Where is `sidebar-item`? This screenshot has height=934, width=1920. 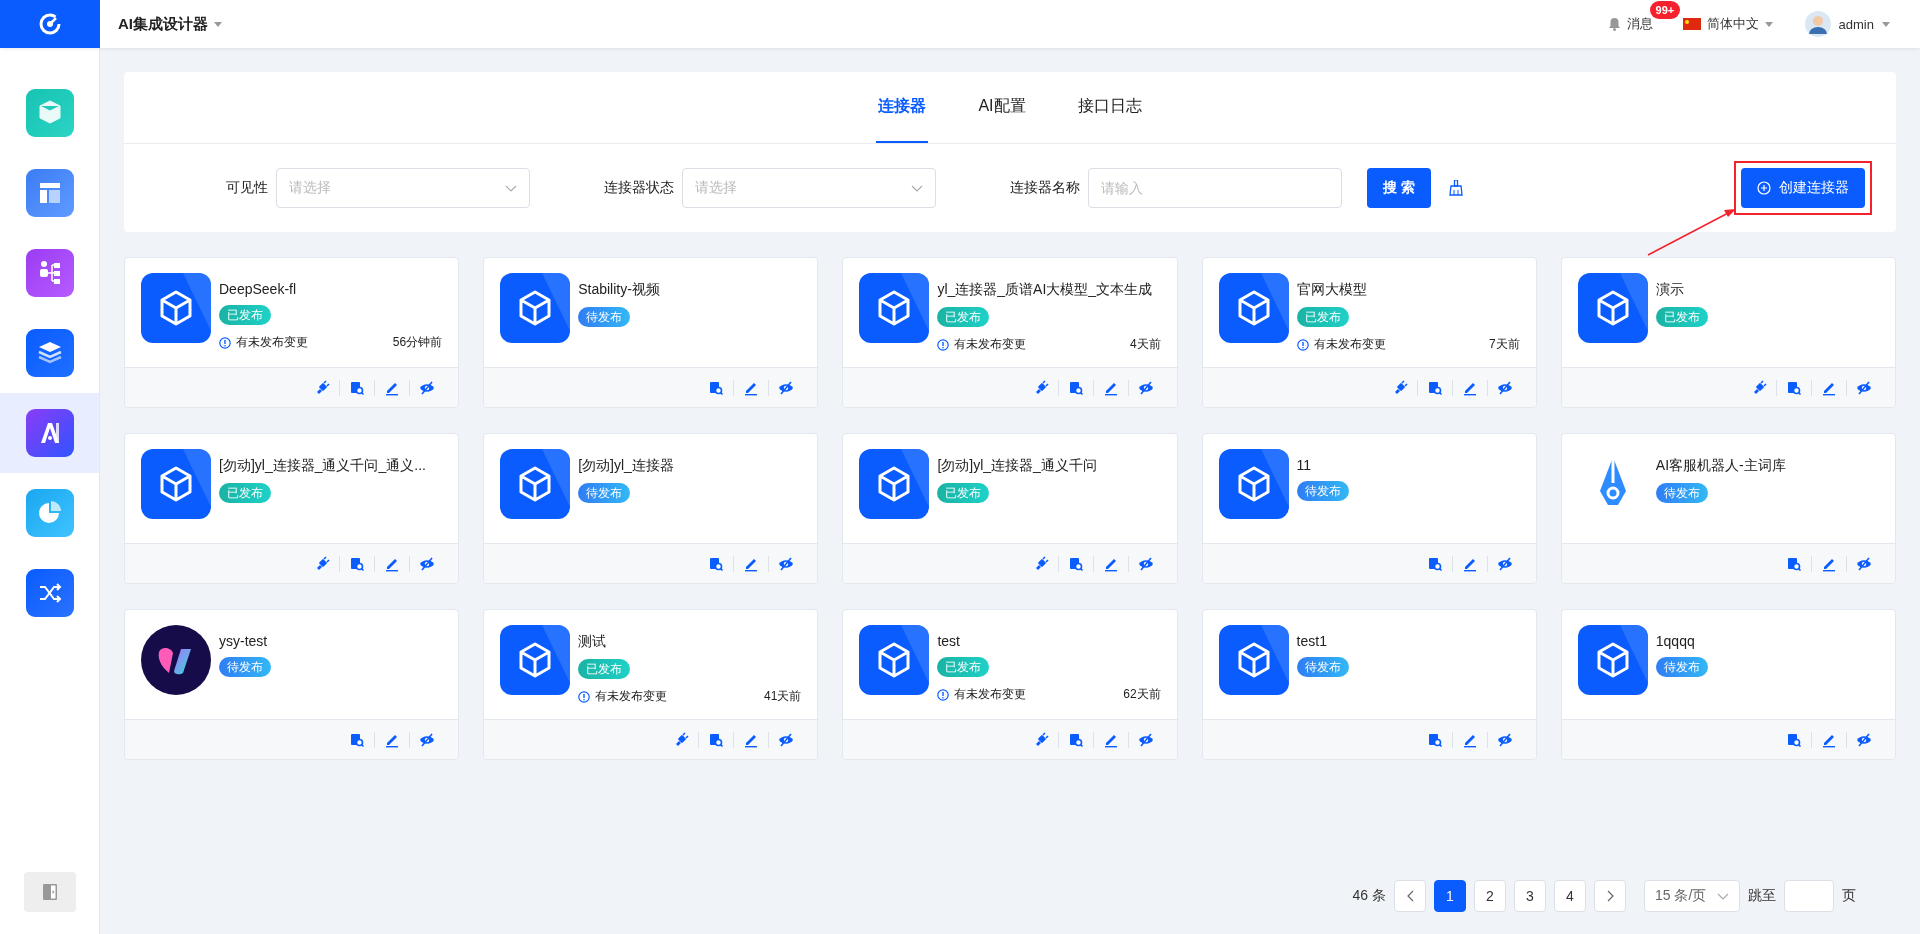 sidebar-item is located at coordinates (49, 433).